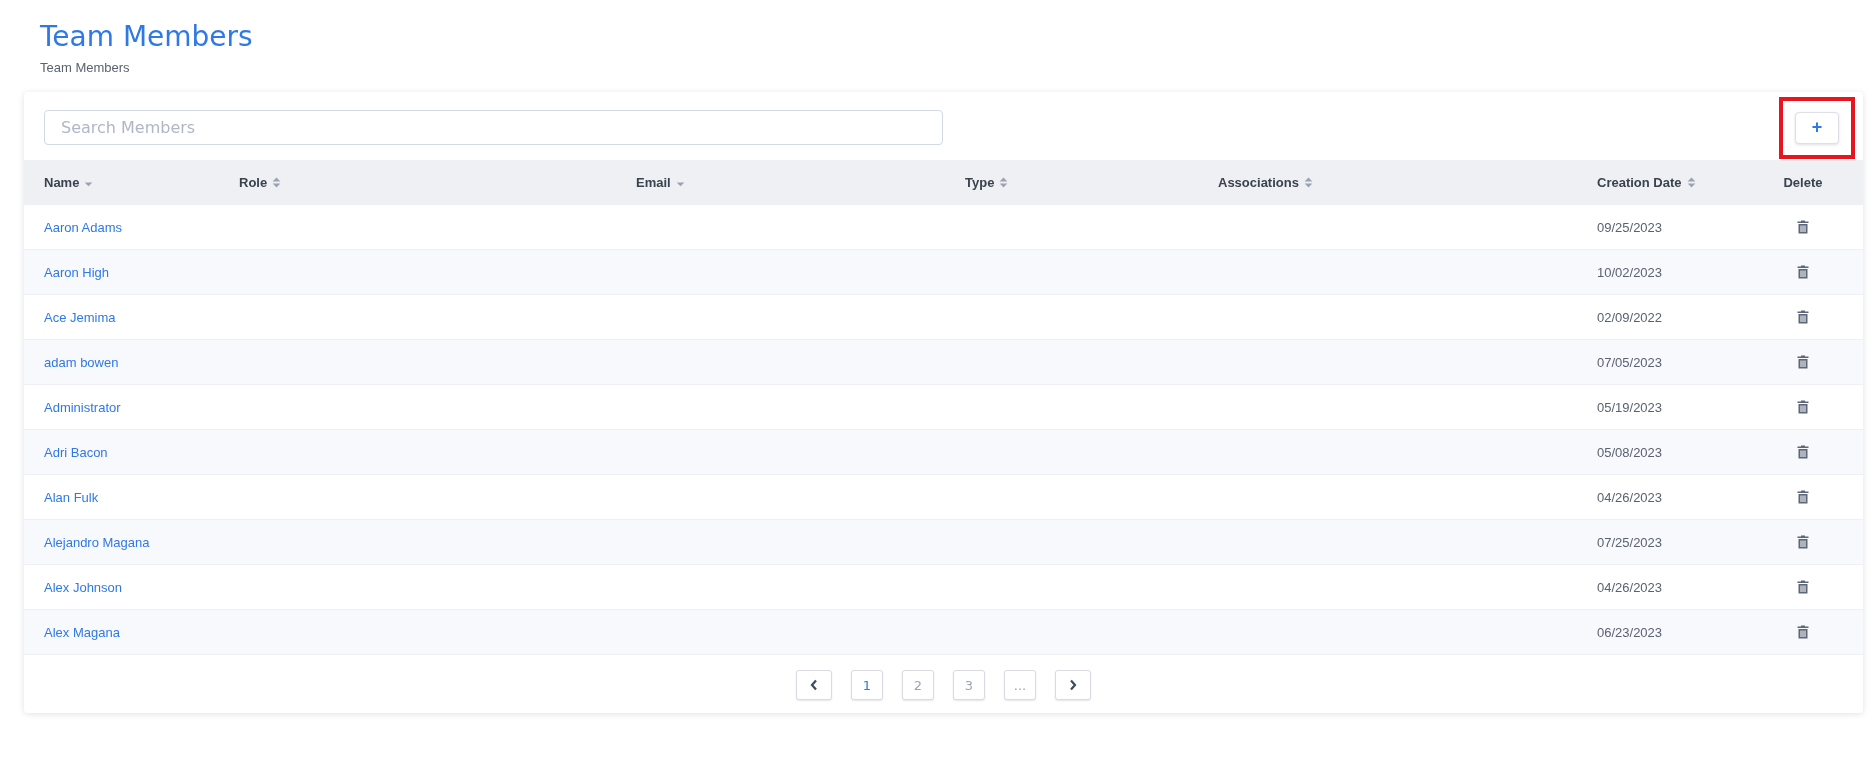 The width and height of the screenshot is (1875, 760). Describe the element at coordinates (80, 317) in the screenshot. I see `member-name-link: Ace Jemima` at that location.